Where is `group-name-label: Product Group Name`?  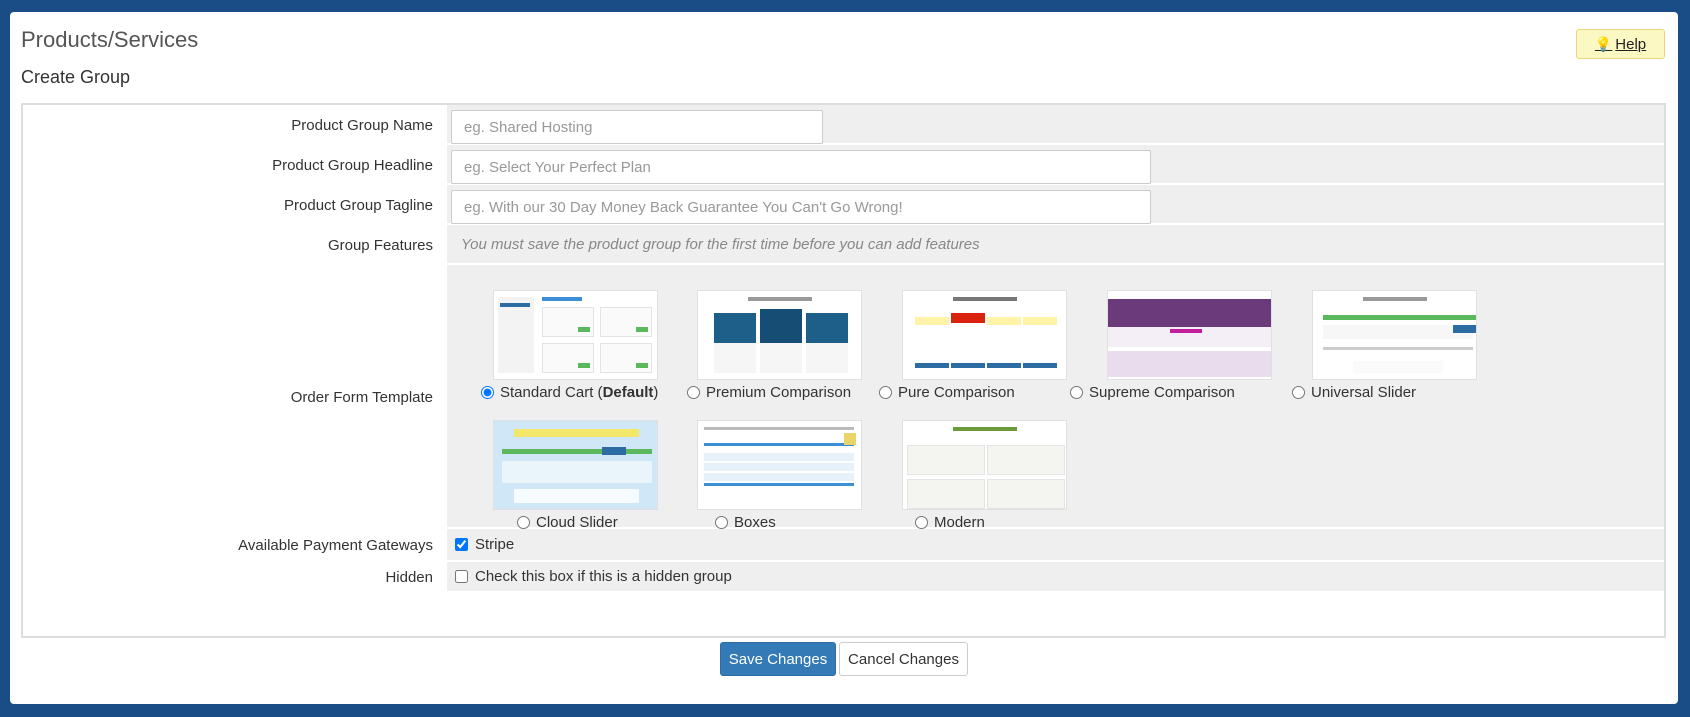
group-name-label: Product Group Name is located at coordinates (231, 125).